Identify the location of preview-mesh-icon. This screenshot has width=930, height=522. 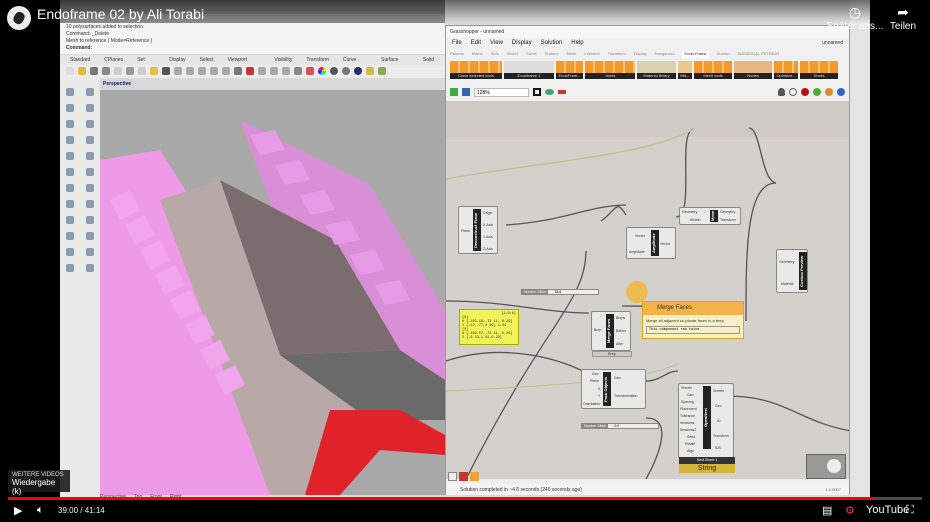
(817, 92).